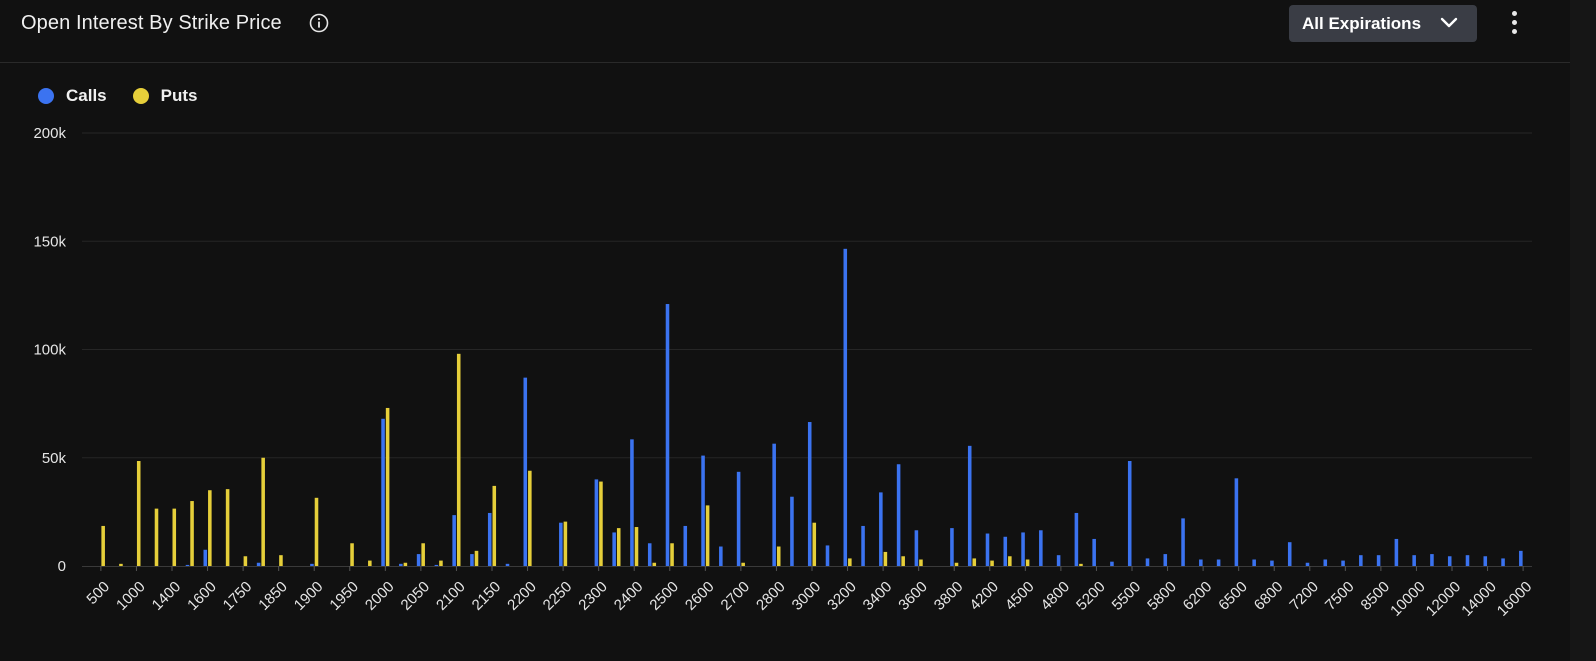 The height and width of the screenshot is (661, 1596). Describe the element at coordinates (522, 596) in the screenshot. I see `x-tick-label: 2200` at that location.